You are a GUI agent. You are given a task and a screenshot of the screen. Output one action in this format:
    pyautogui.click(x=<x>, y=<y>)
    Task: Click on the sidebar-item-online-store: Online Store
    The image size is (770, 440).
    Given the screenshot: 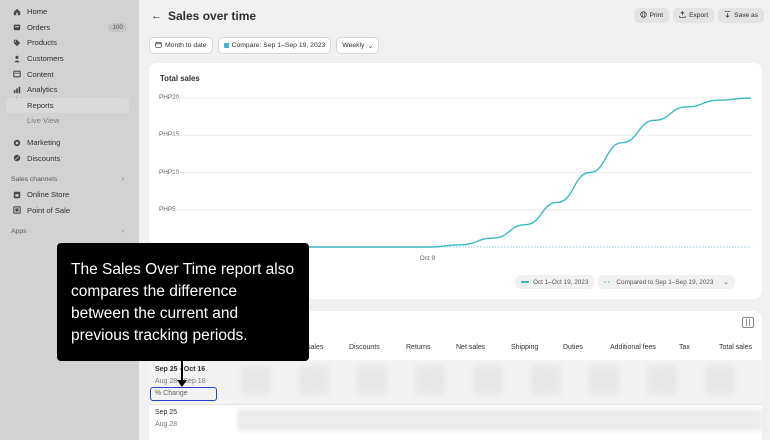 What is the action you would take?
    pyautogui.click(x=69, y=195)
    